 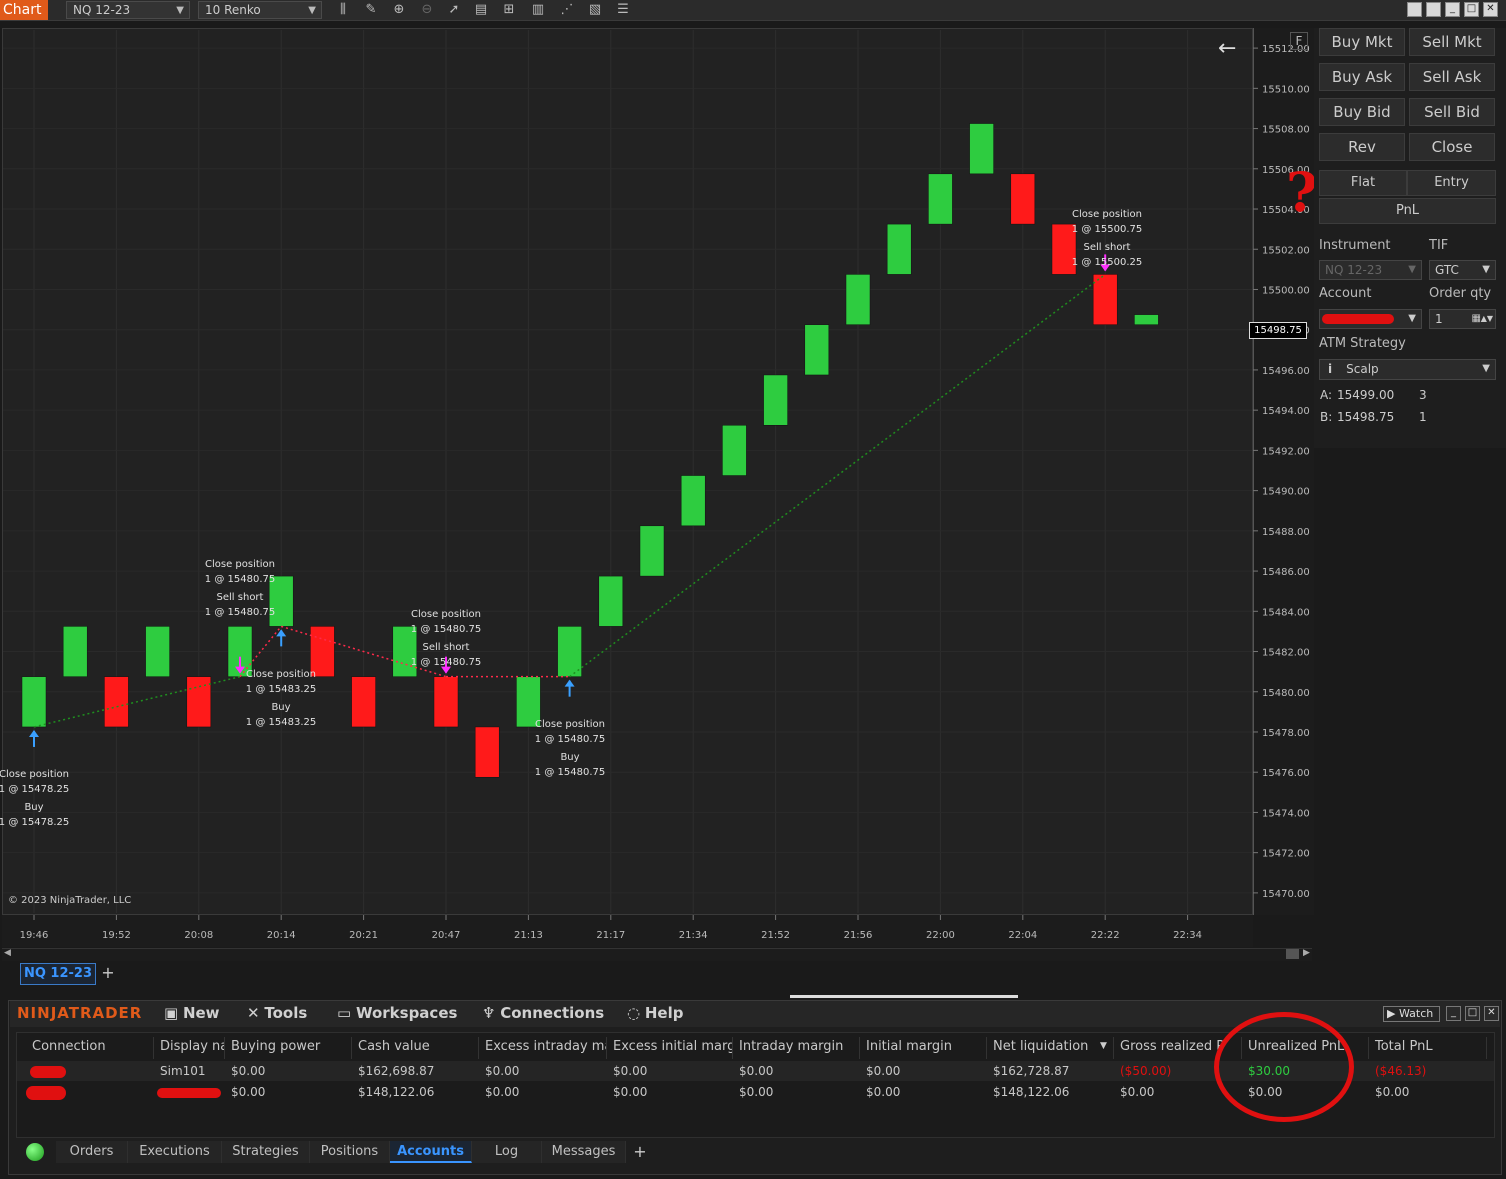 What do you see at coordinates (670, 1048) in the screenshot?
I see `column-header: Excess initial margi` at bounding box center [670, 1048].